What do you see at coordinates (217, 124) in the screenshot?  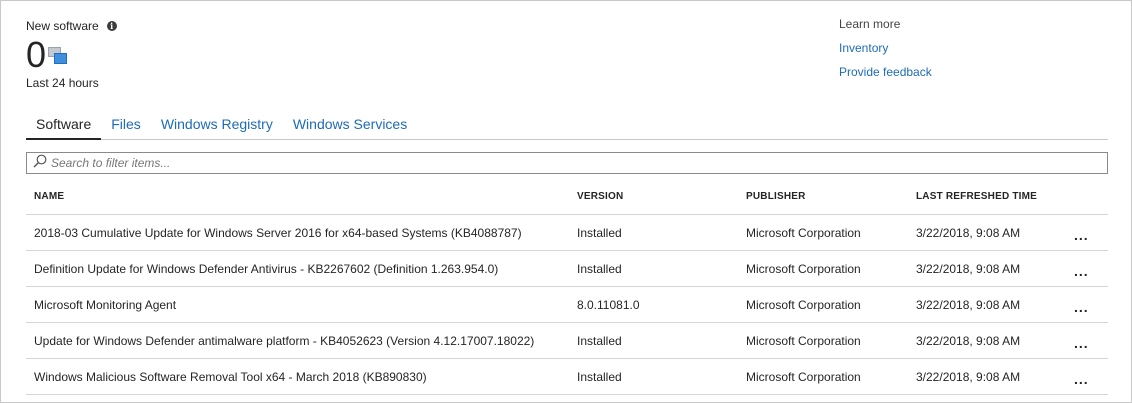 I see `tab-windows-registry: Windows Registry` at bounding box center [217, 124].